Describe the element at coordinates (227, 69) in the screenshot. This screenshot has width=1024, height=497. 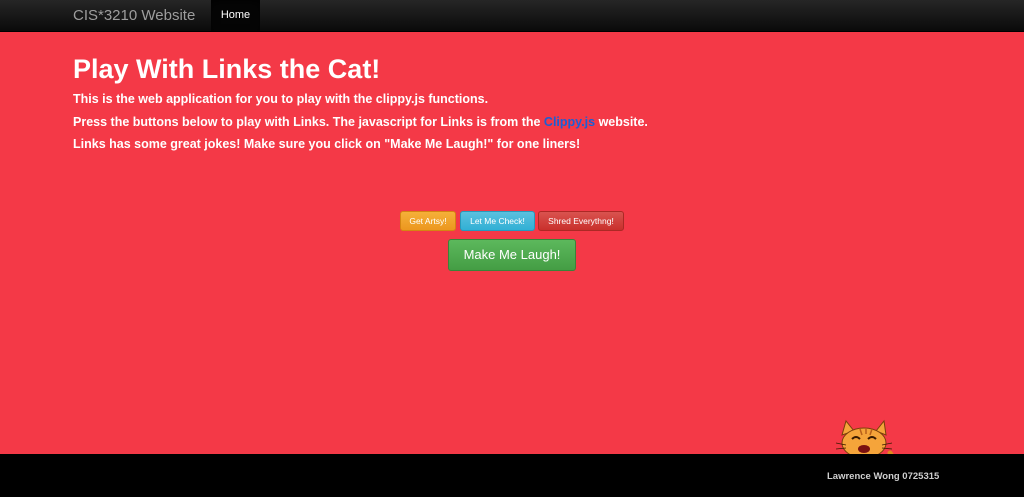
I see `page-title: Play With Links the Cat!` at that location.